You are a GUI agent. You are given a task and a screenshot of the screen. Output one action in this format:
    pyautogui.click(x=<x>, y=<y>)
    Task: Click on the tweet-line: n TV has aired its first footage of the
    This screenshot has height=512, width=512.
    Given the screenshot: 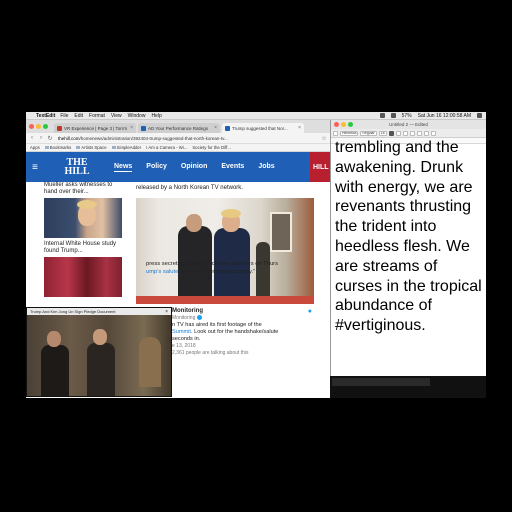 What is the action you would take?
    pyautogui.click(x=217, y=325)
    